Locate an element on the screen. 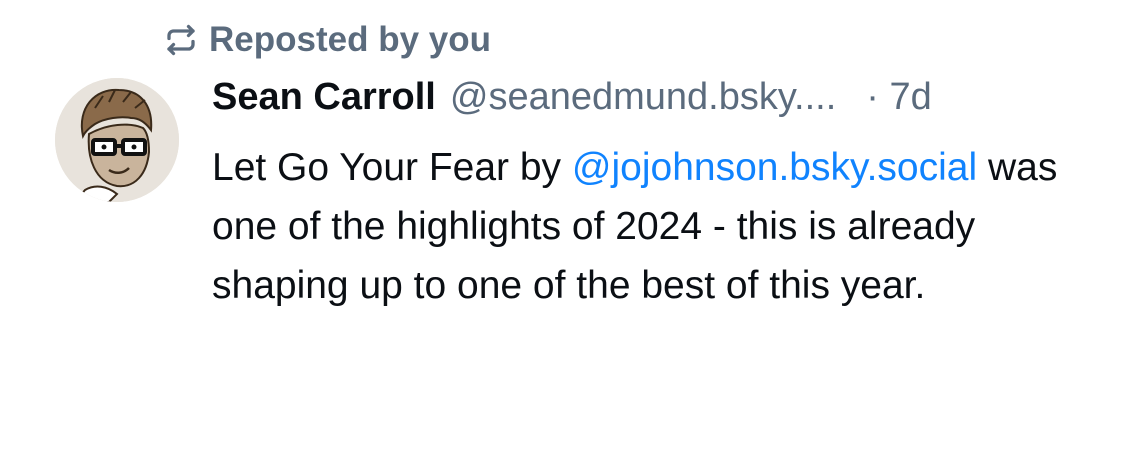 This screenshot has height=457, width=1125. post-text-before: Let Go Your Fear by is located at coordinates (392, 167).